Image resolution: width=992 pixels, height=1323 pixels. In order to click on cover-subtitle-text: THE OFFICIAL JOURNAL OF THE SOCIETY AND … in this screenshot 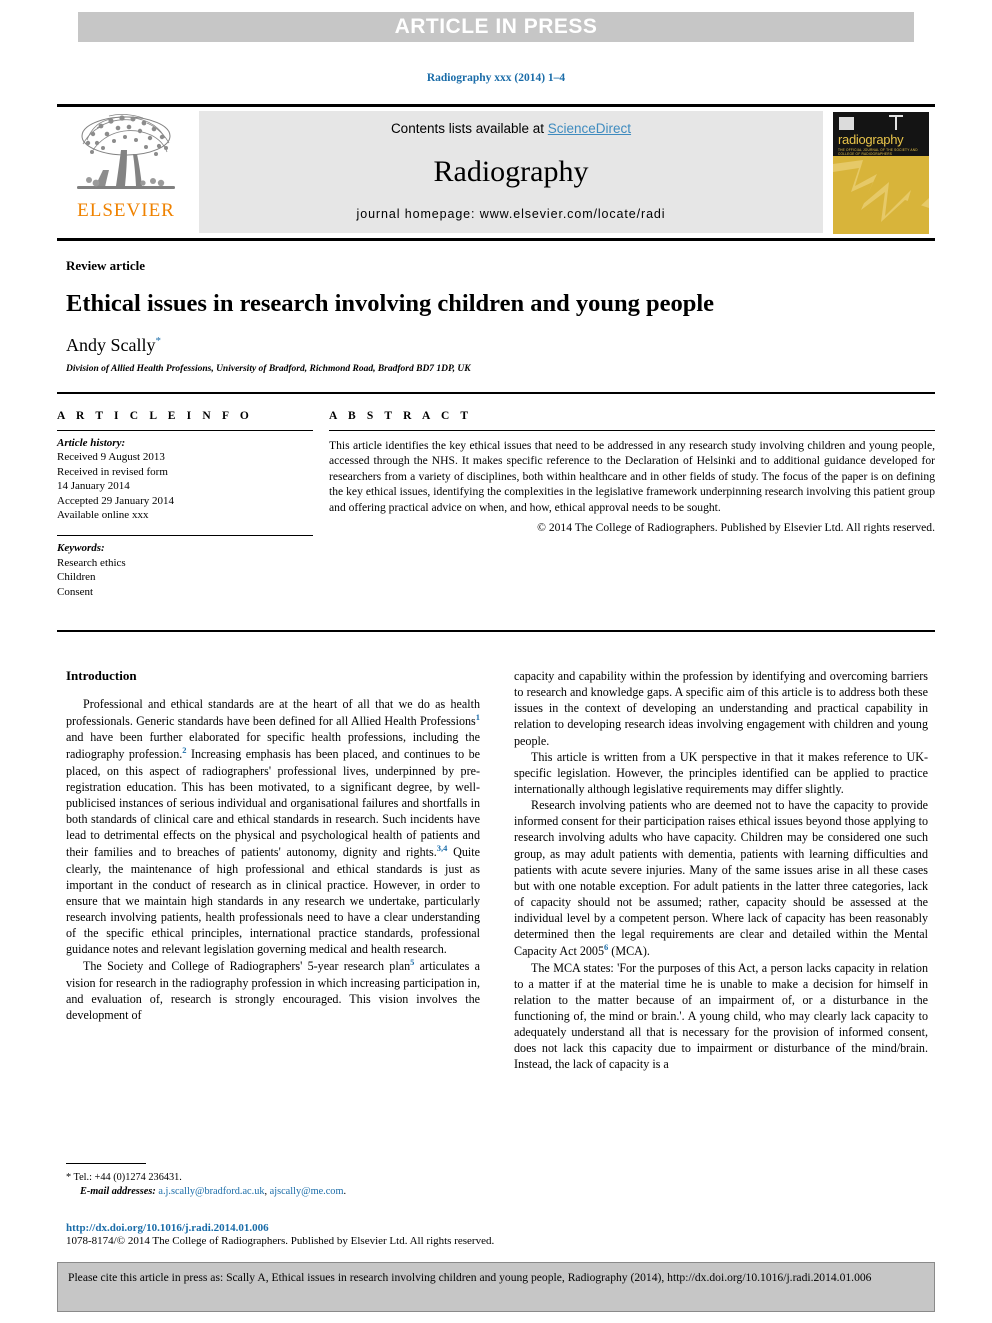, I will do `click(878, 151)`.